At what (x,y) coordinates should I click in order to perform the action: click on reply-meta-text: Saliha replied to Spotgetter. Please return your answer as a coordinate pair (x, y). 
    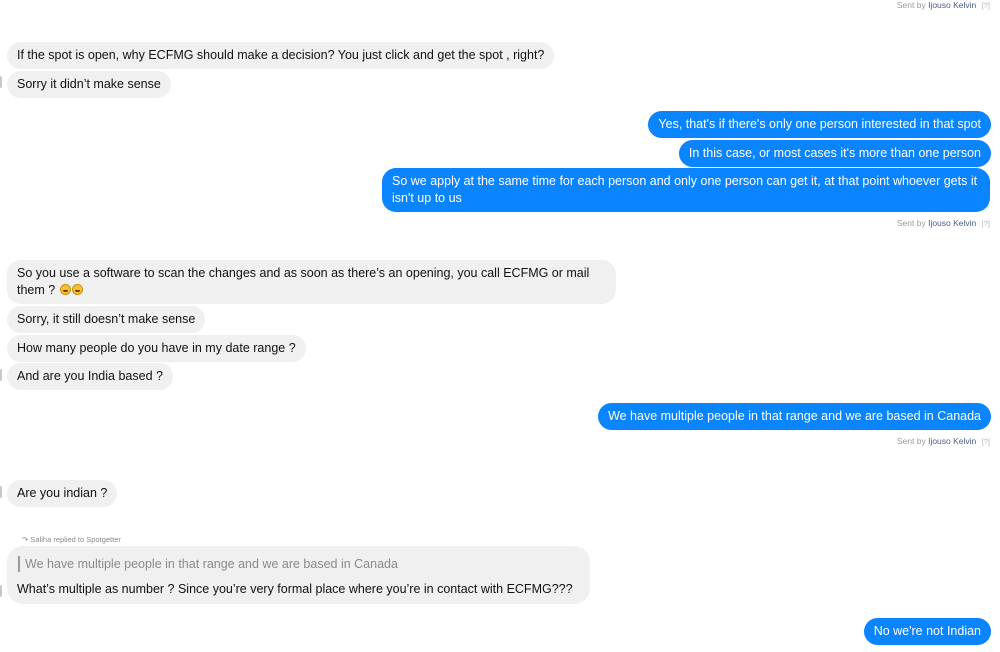
    Looking at the image, I should click on (75, 539).